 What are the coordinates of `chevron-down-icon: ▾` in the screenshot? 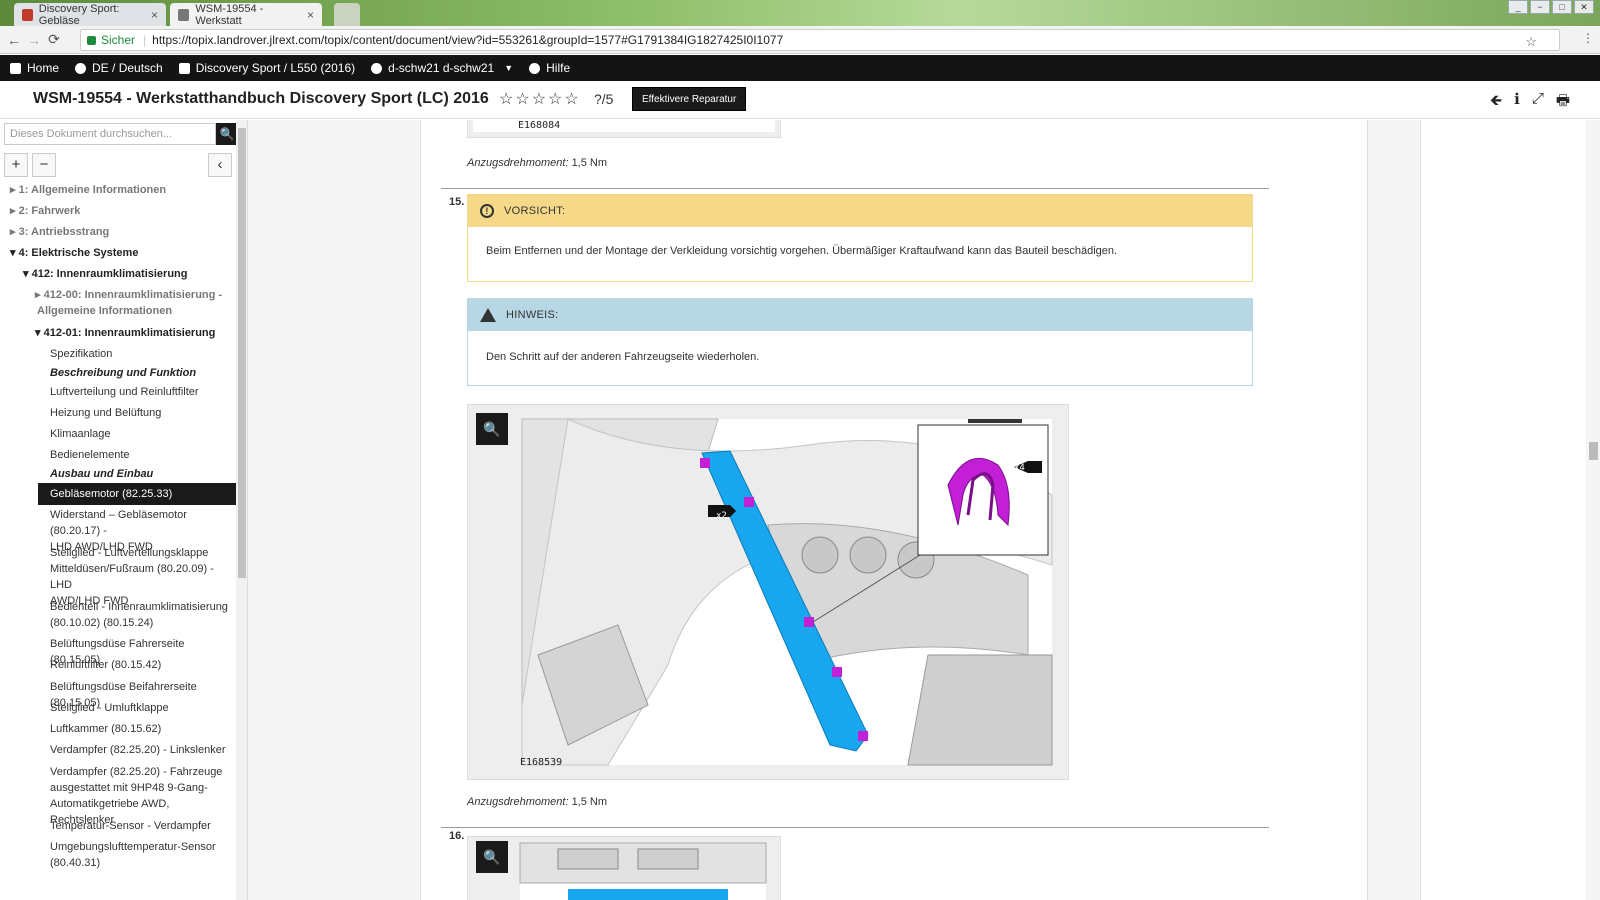 It's located at (13, 253).